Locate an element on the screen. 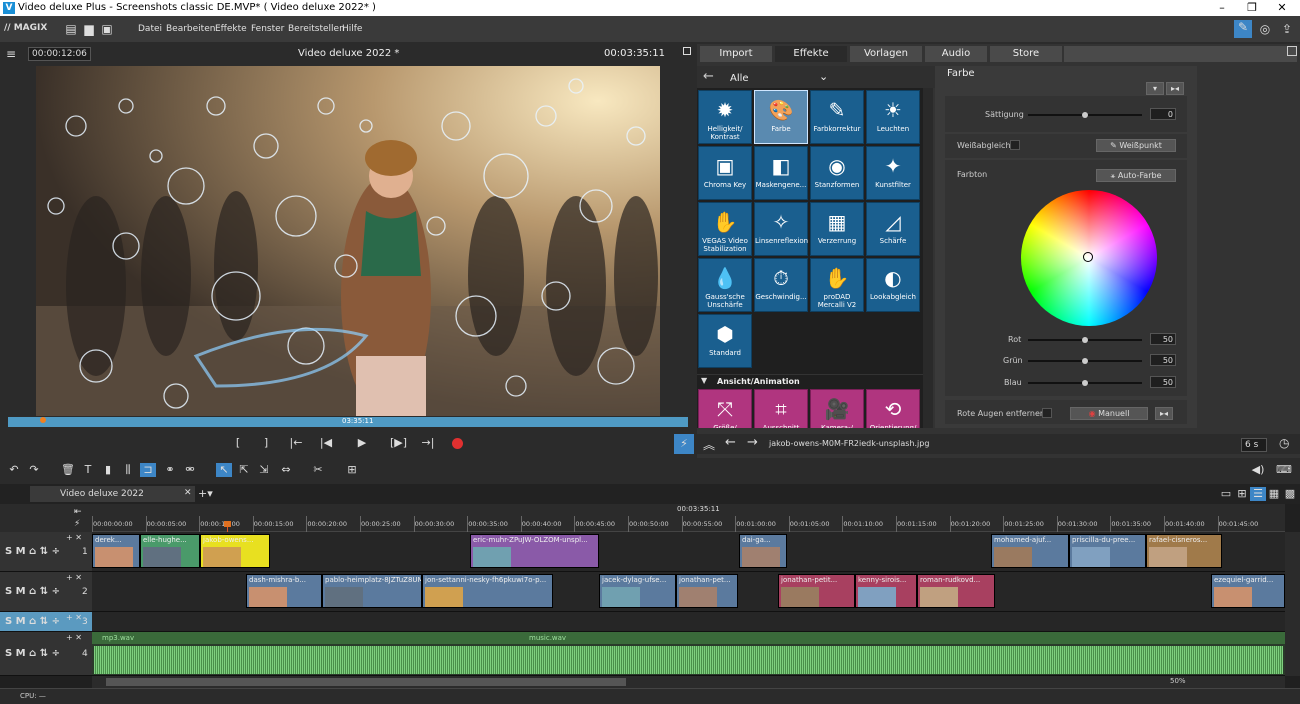 This screenshot has width=1300, height=704. playhead-handle is located at coordinates (227, 524).